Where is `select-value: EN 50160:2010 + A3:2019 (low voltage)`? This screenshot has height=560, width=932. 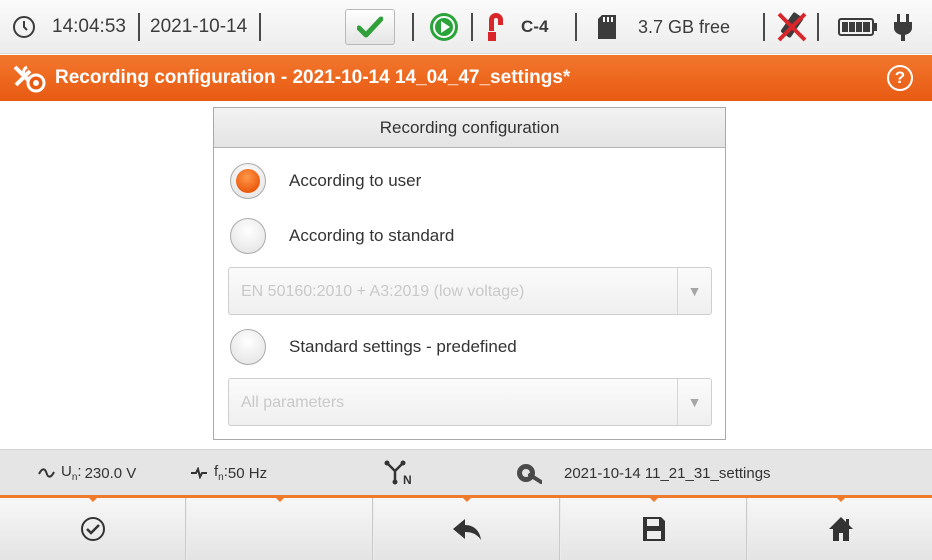 select-value: EN 50160:2010 + A3:2019 (low voltage) is located at coordinates (383, 291).